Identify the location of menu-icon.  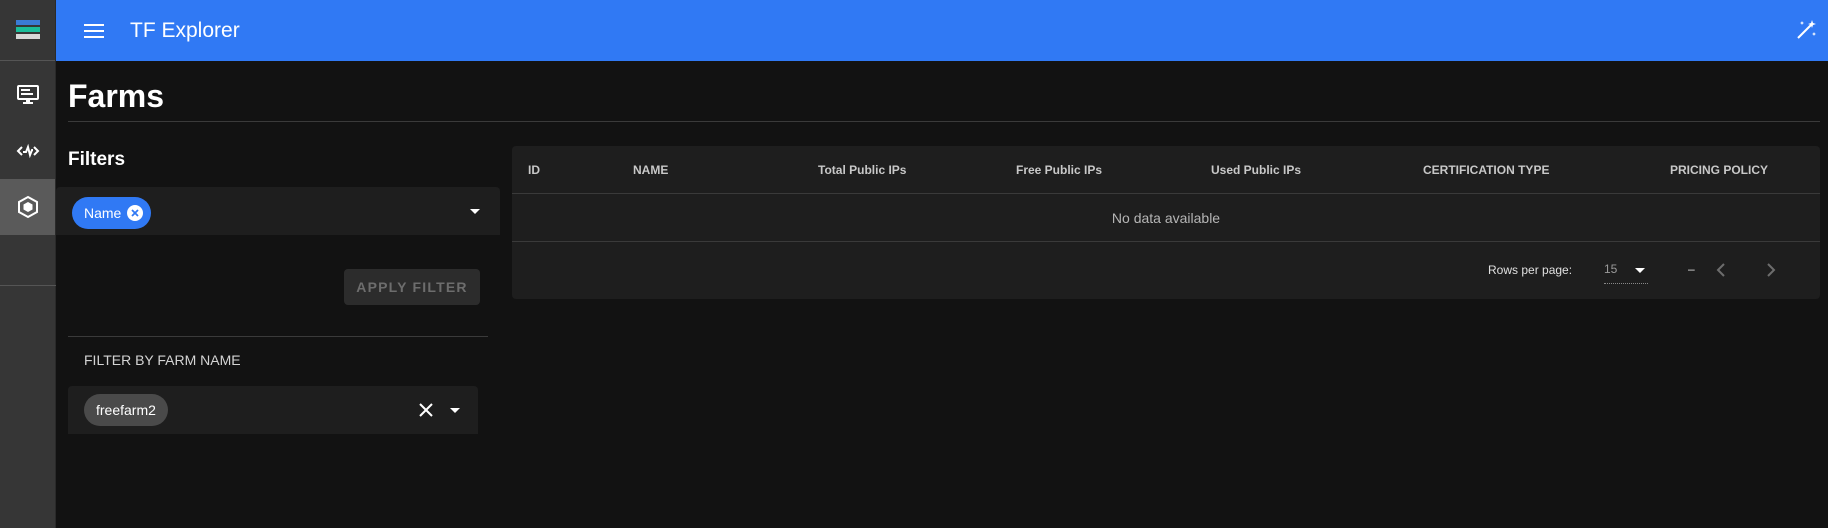
(94, 30).